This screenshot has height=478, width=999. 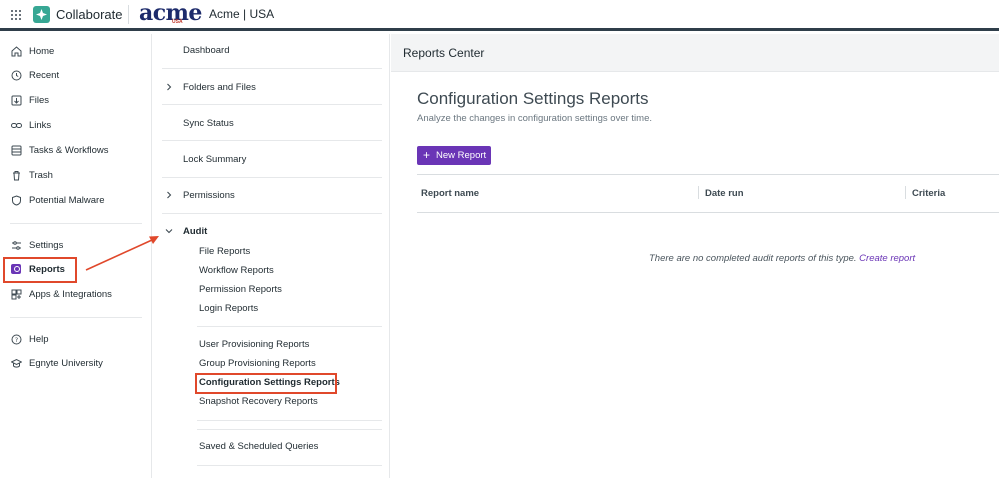 I want to click on acme-logo: acme, so click(x=170, y=13).